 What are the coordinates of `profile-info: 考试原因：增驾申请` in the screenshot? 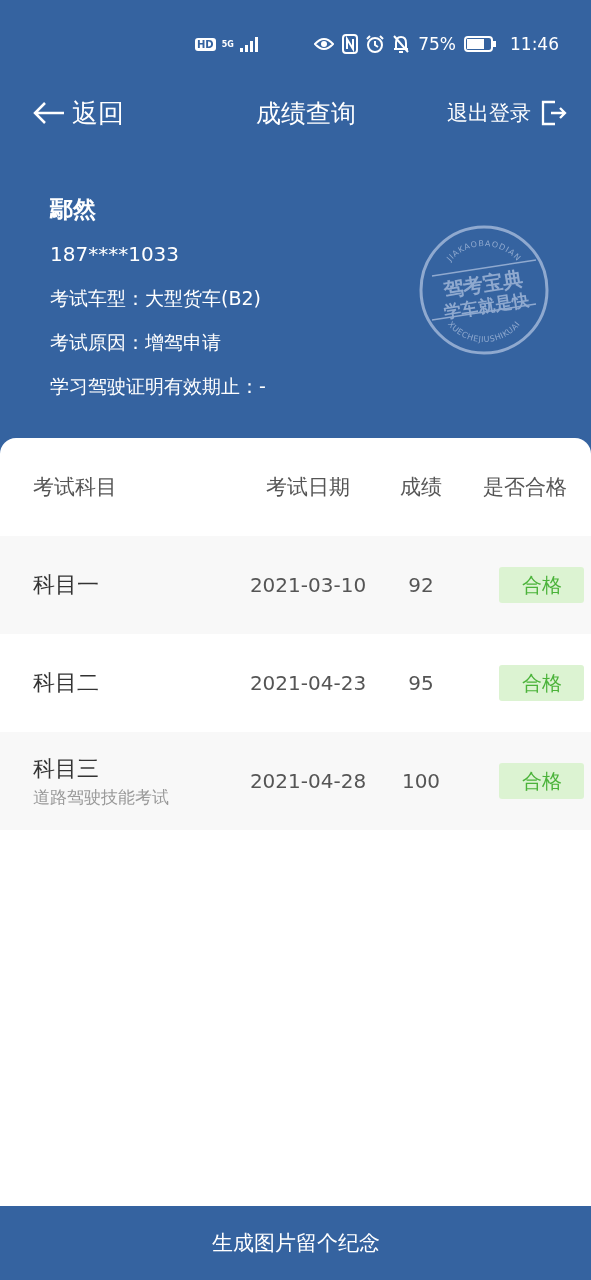 It's located at (135, 342).